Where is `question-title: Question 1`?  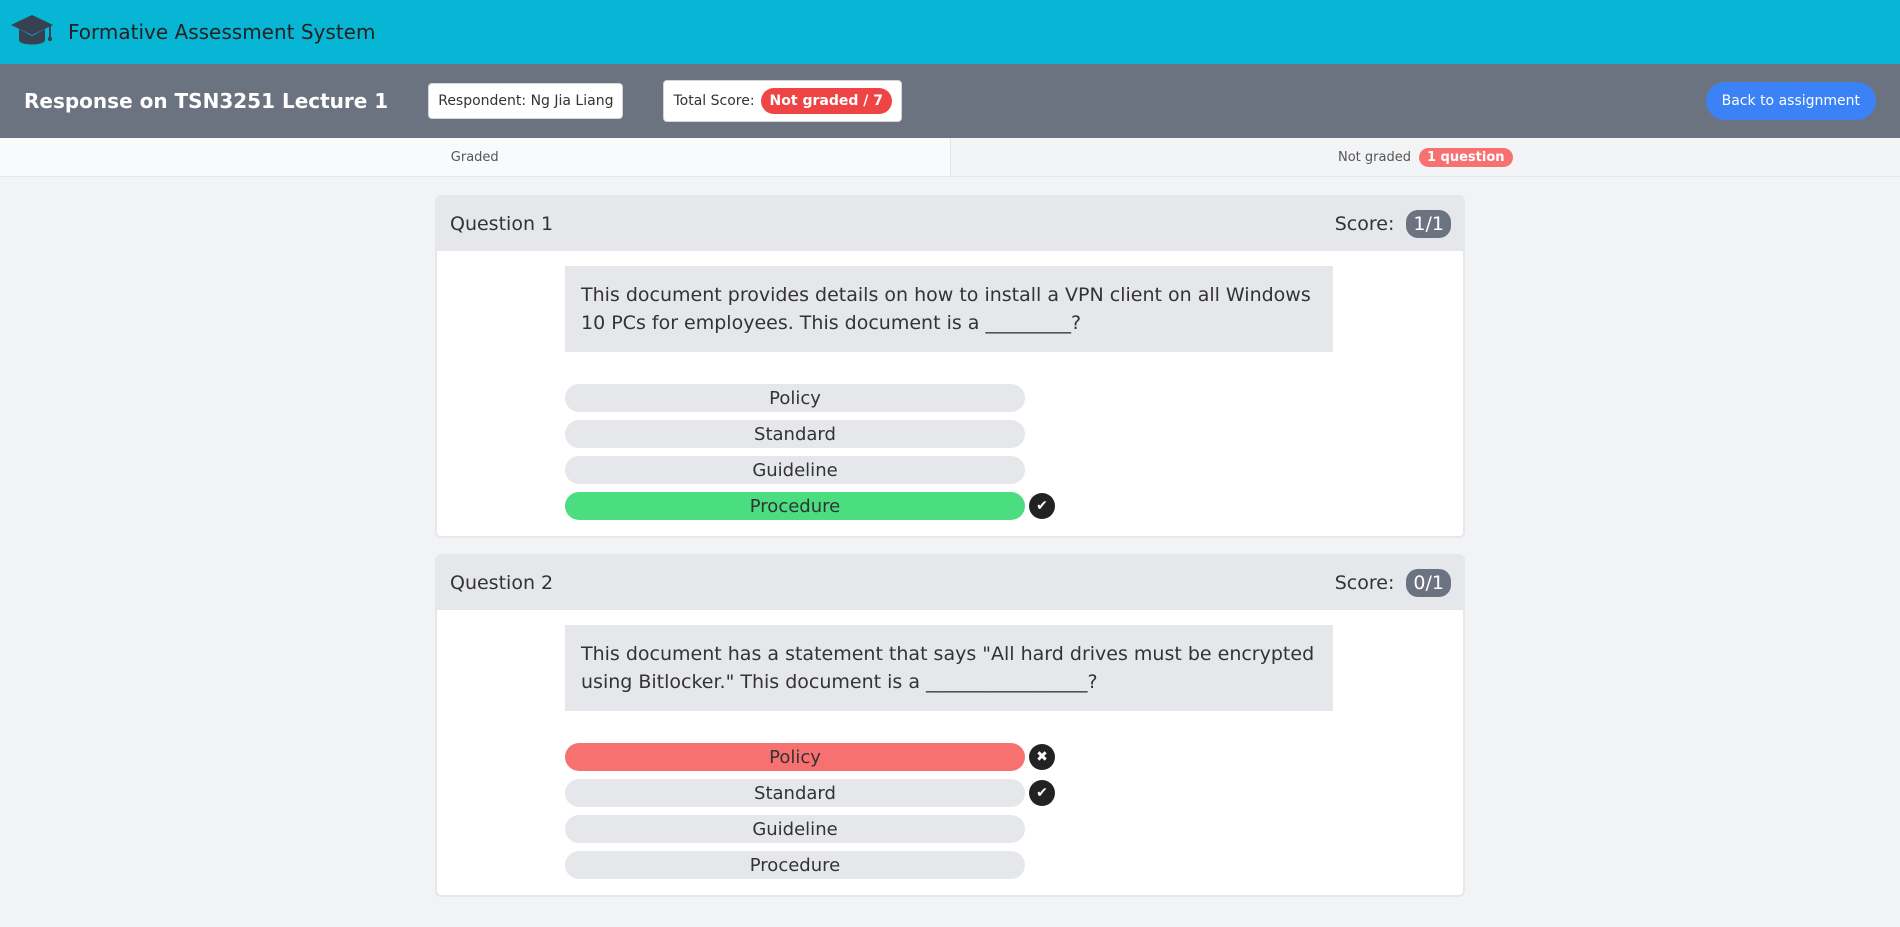 question-title: Question 1 is located at coordinates (502, 224).